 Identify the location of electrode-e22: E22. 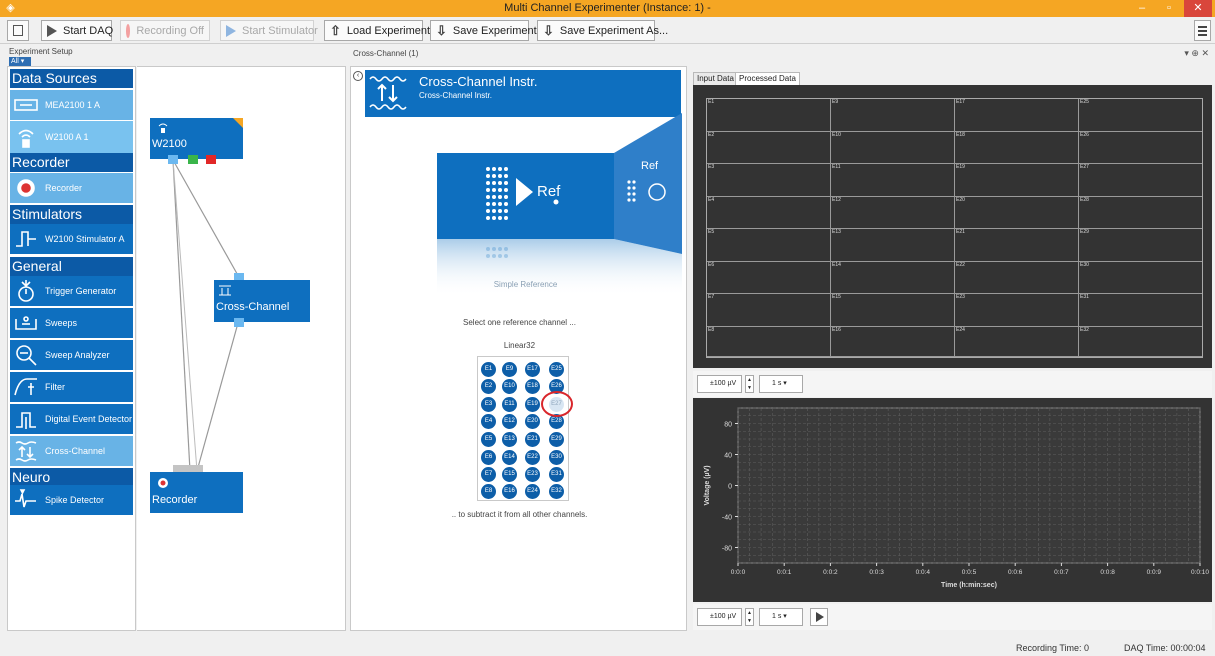
(532, 457).